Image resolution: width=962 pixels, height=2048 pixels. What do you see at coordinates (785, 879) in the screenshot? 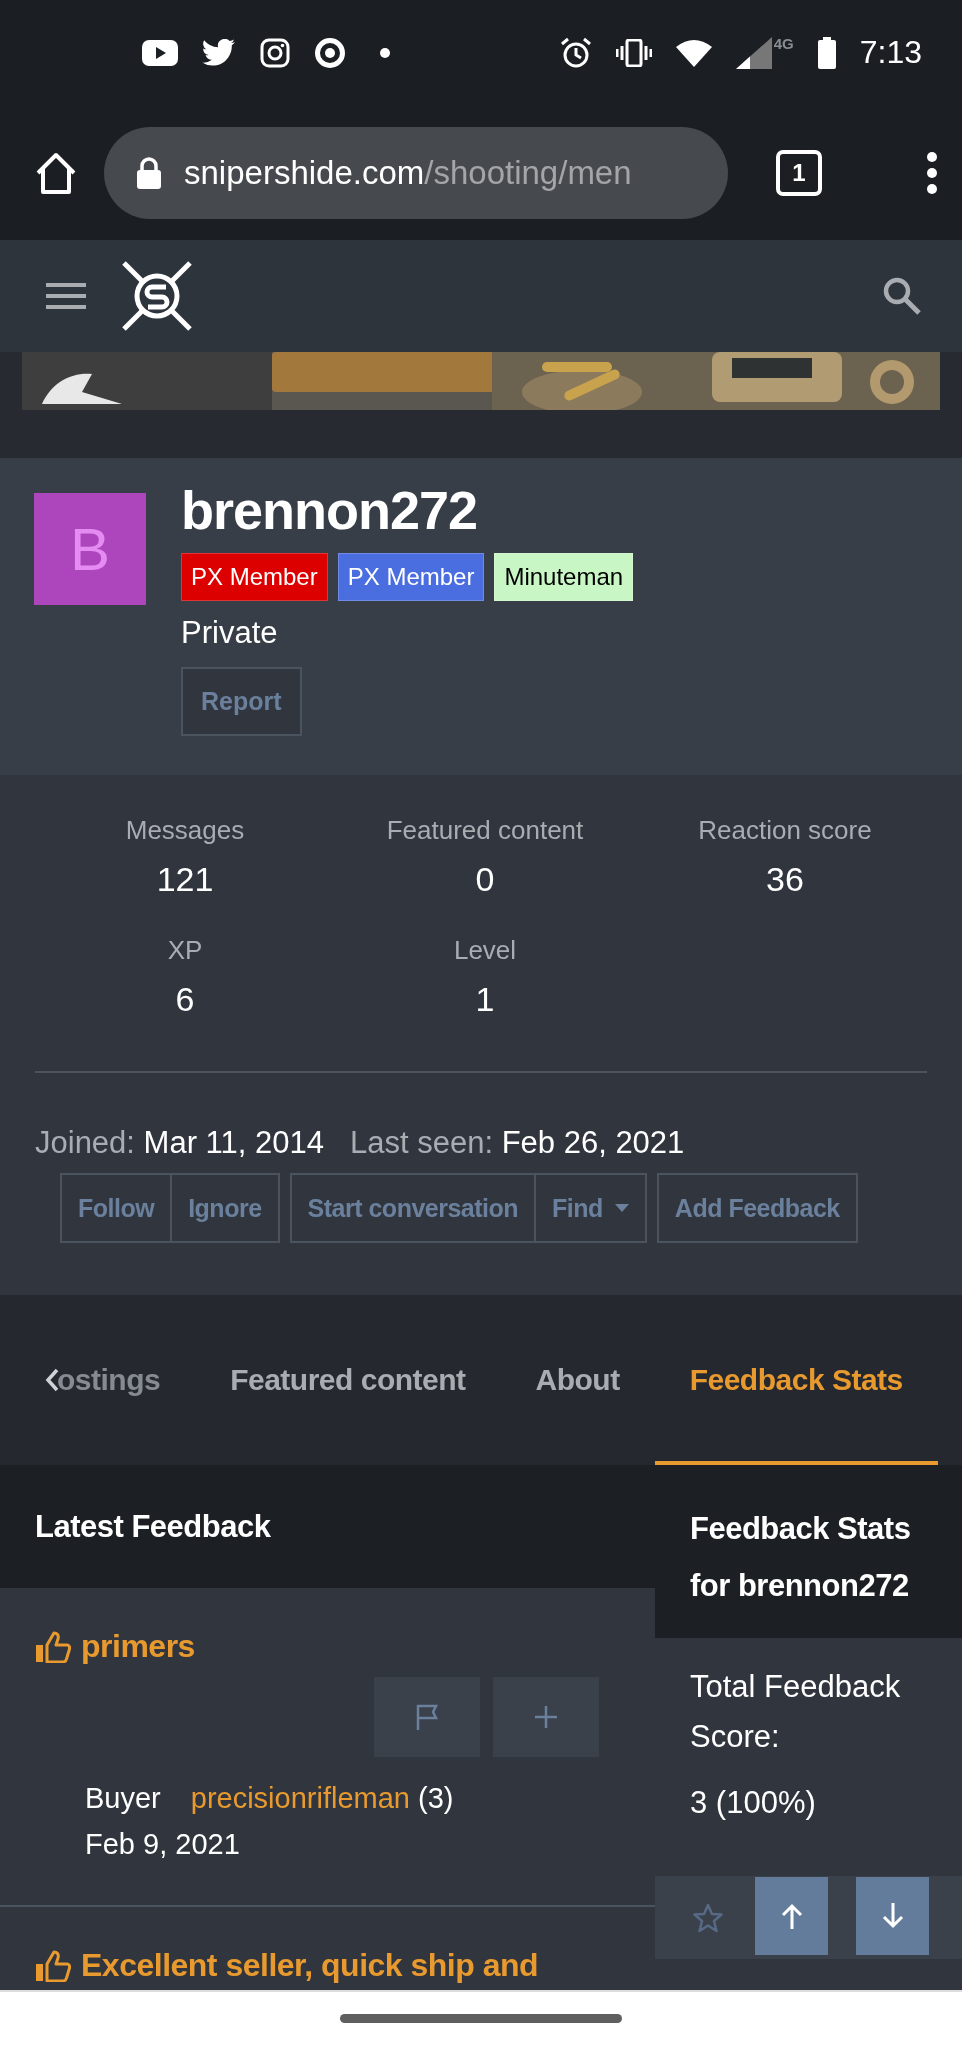
I see `stat-value: 36` at bounding box center [785, 879].